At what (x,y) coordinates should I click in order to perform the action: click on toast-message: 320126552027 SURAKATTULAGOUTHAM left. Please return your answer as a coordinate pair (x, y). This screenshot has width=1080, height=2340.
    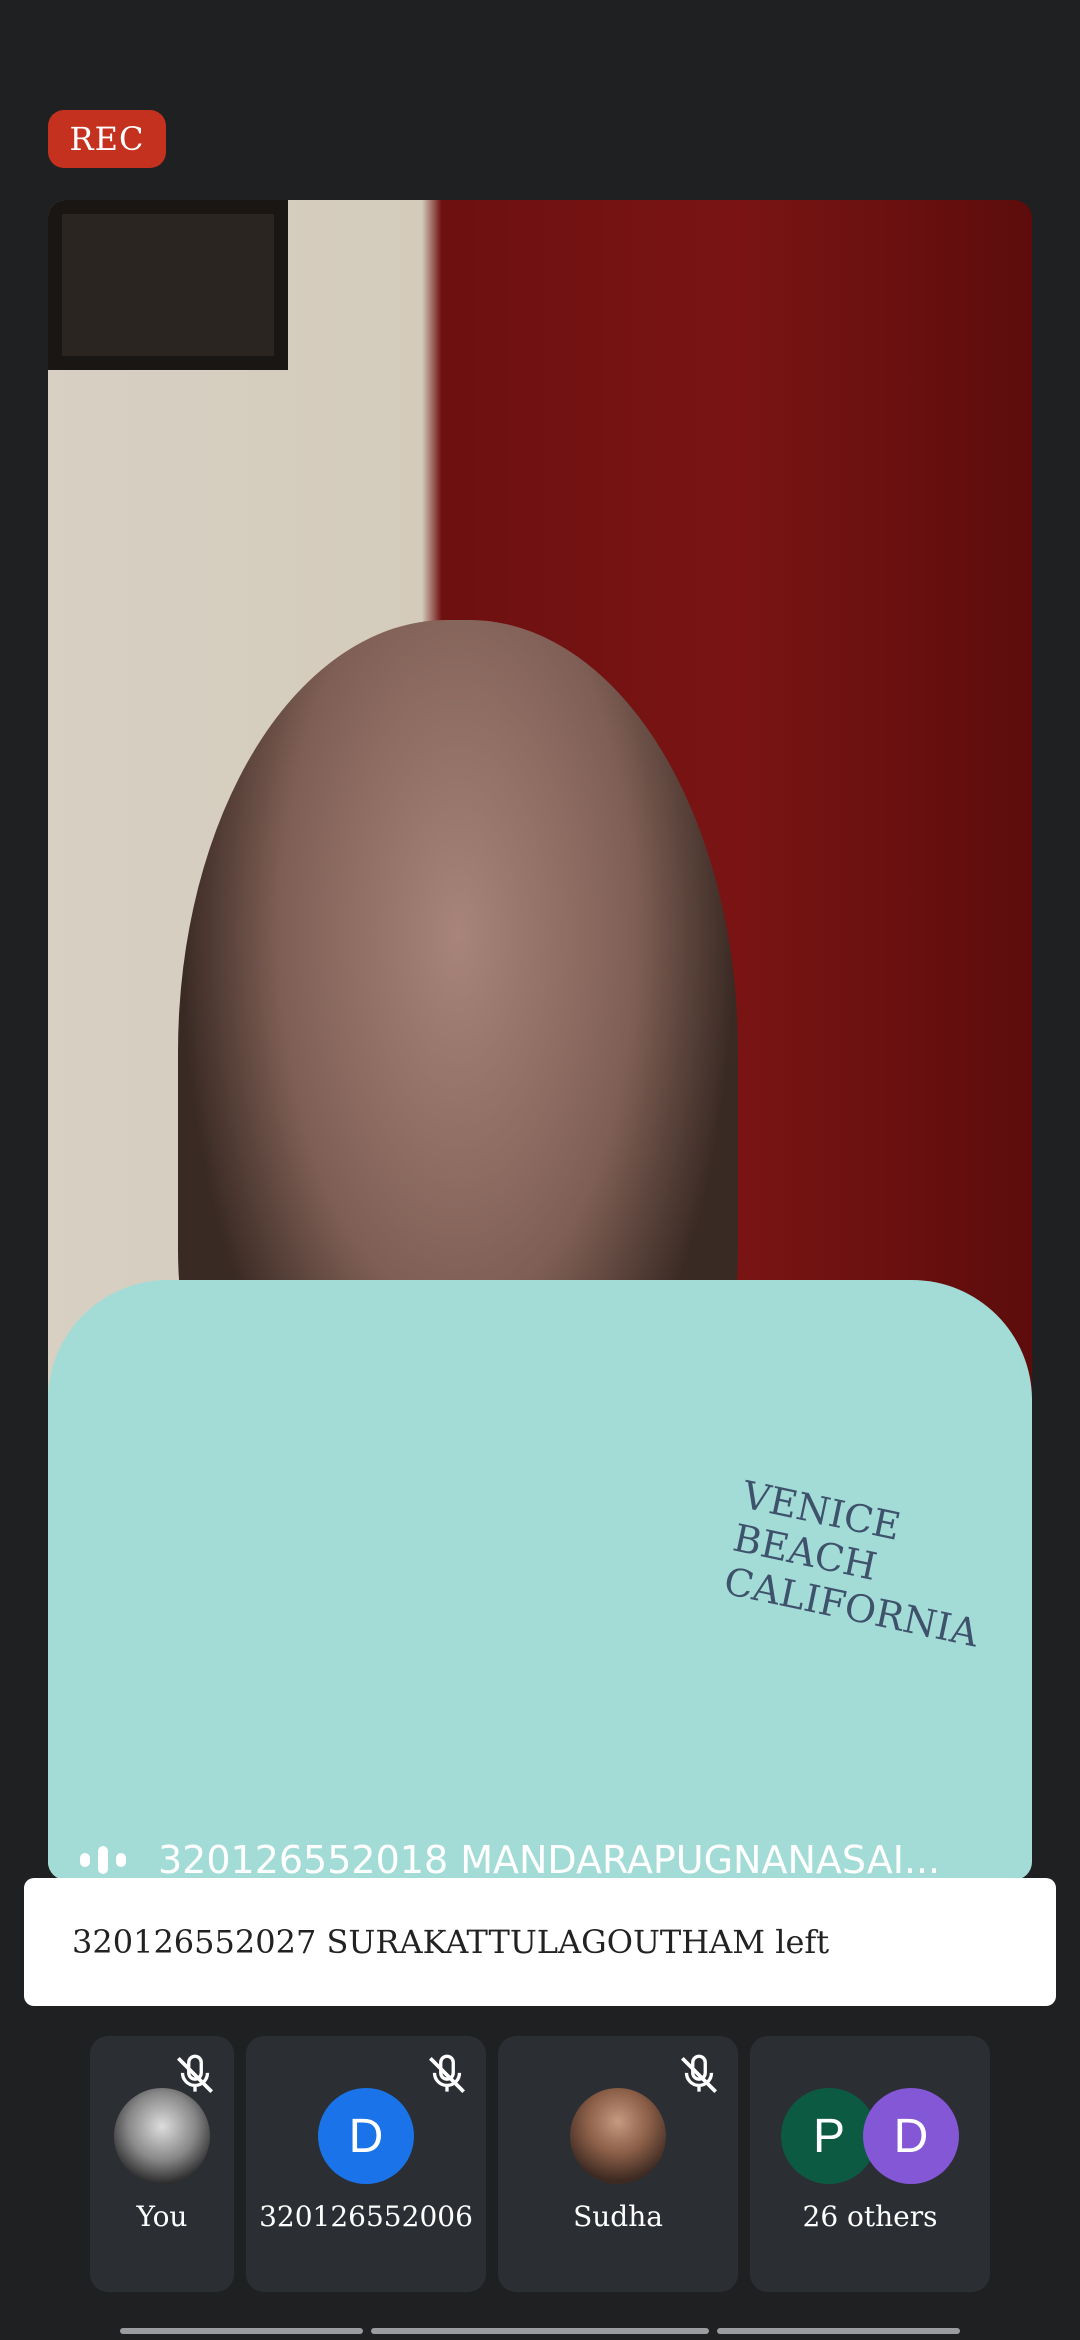
    Looking at the image, I should click on (451, 1942).